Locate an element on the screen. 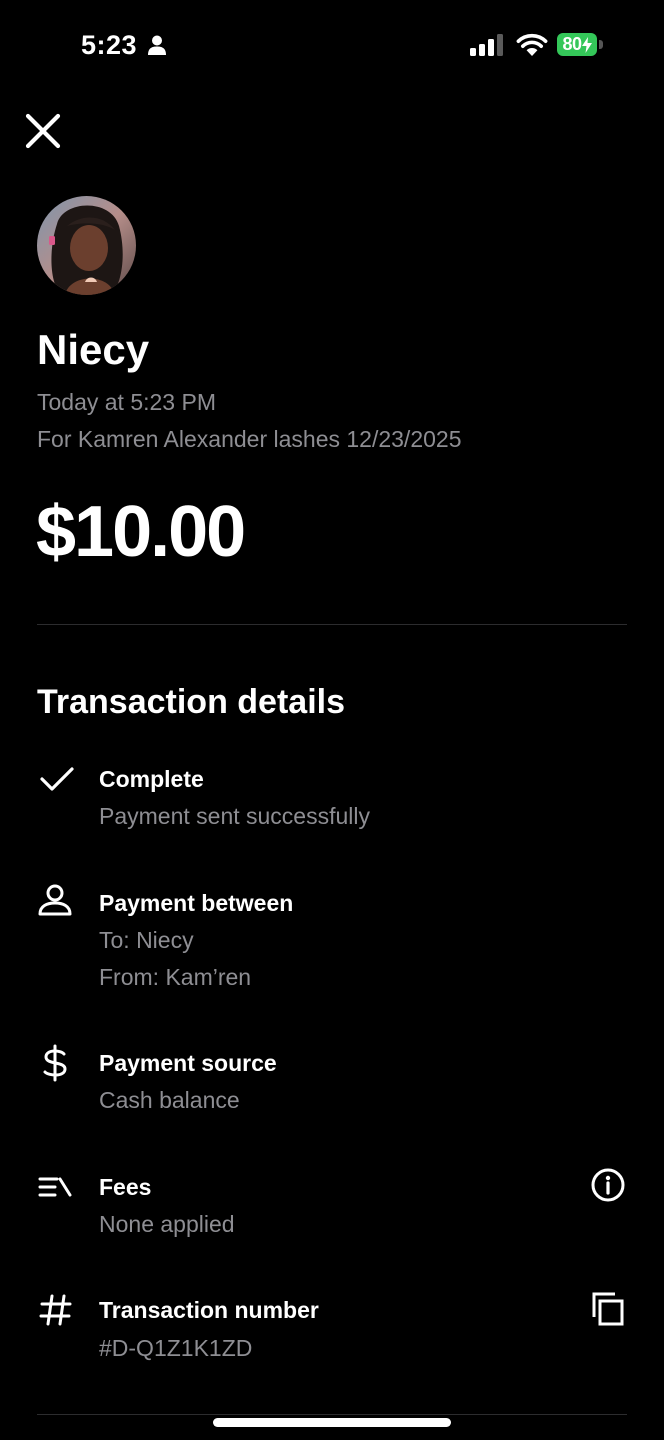 Image resolution: width=664 pixels, height=1440 pixels. row-title-complete: Complete is located at coordinates (151, 779).